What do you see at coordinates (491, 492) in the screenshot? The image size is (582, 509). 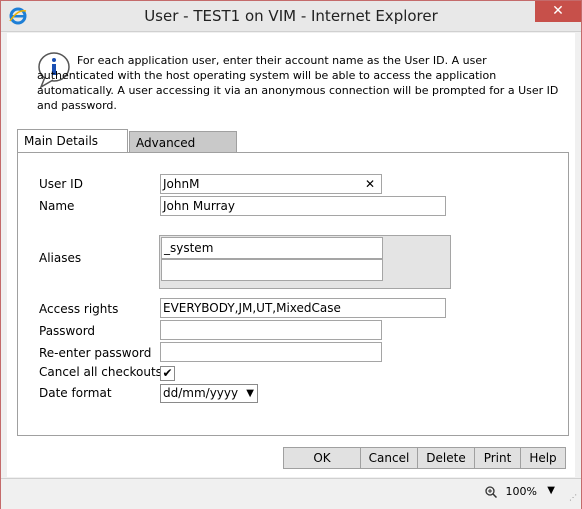 I see `zoom-icon` at bounding box center [491, 492].